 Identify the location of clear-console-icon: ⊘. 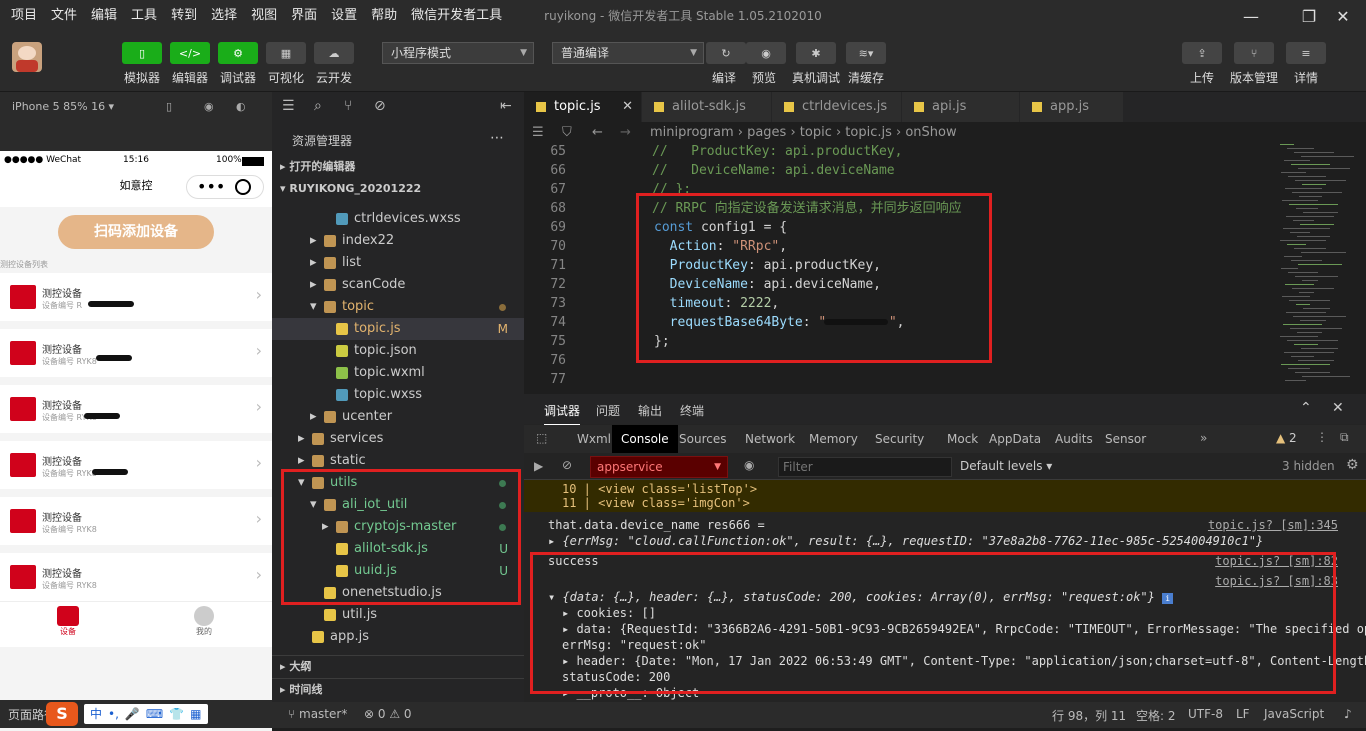
(567, 465).